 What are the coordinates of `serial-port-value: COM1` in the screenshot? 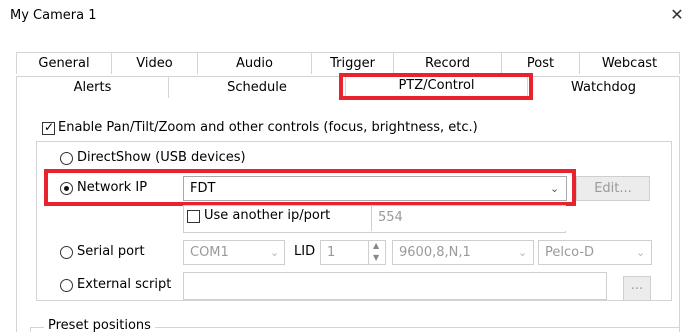 It's located at (209, 252).